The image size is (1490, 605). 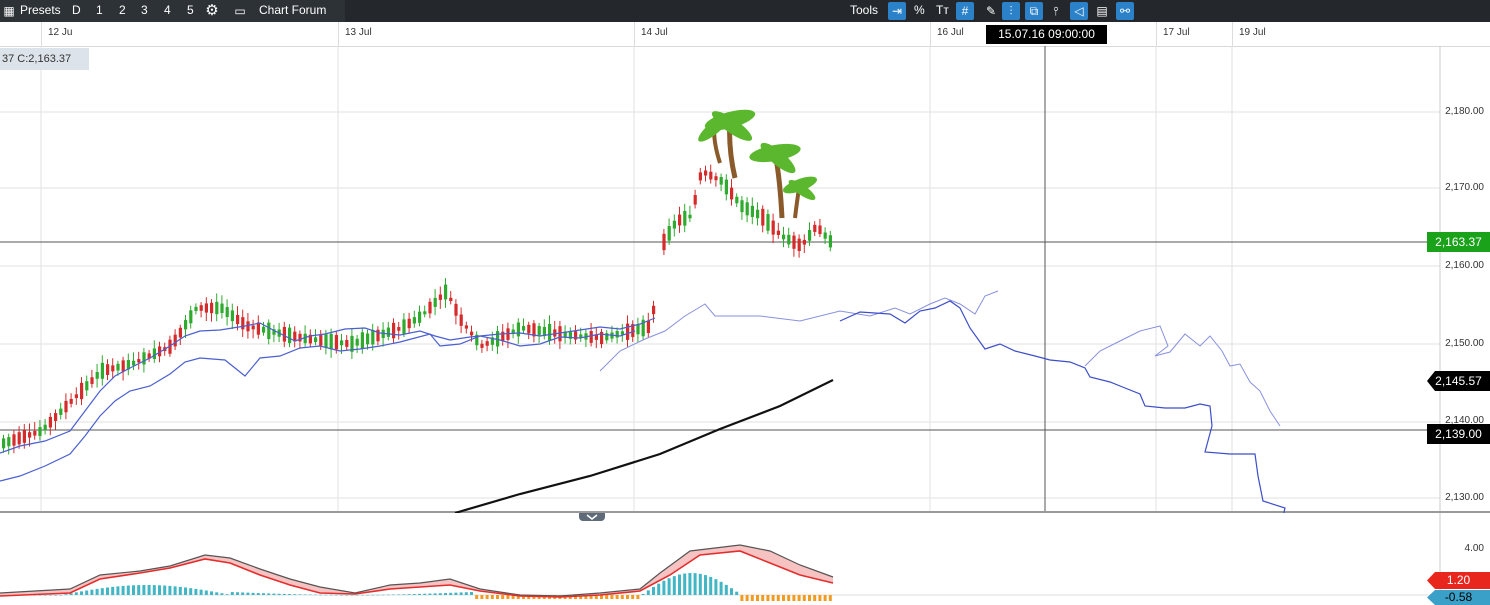 I want to click on envelope-band-lower, so click(x=318, y=406).